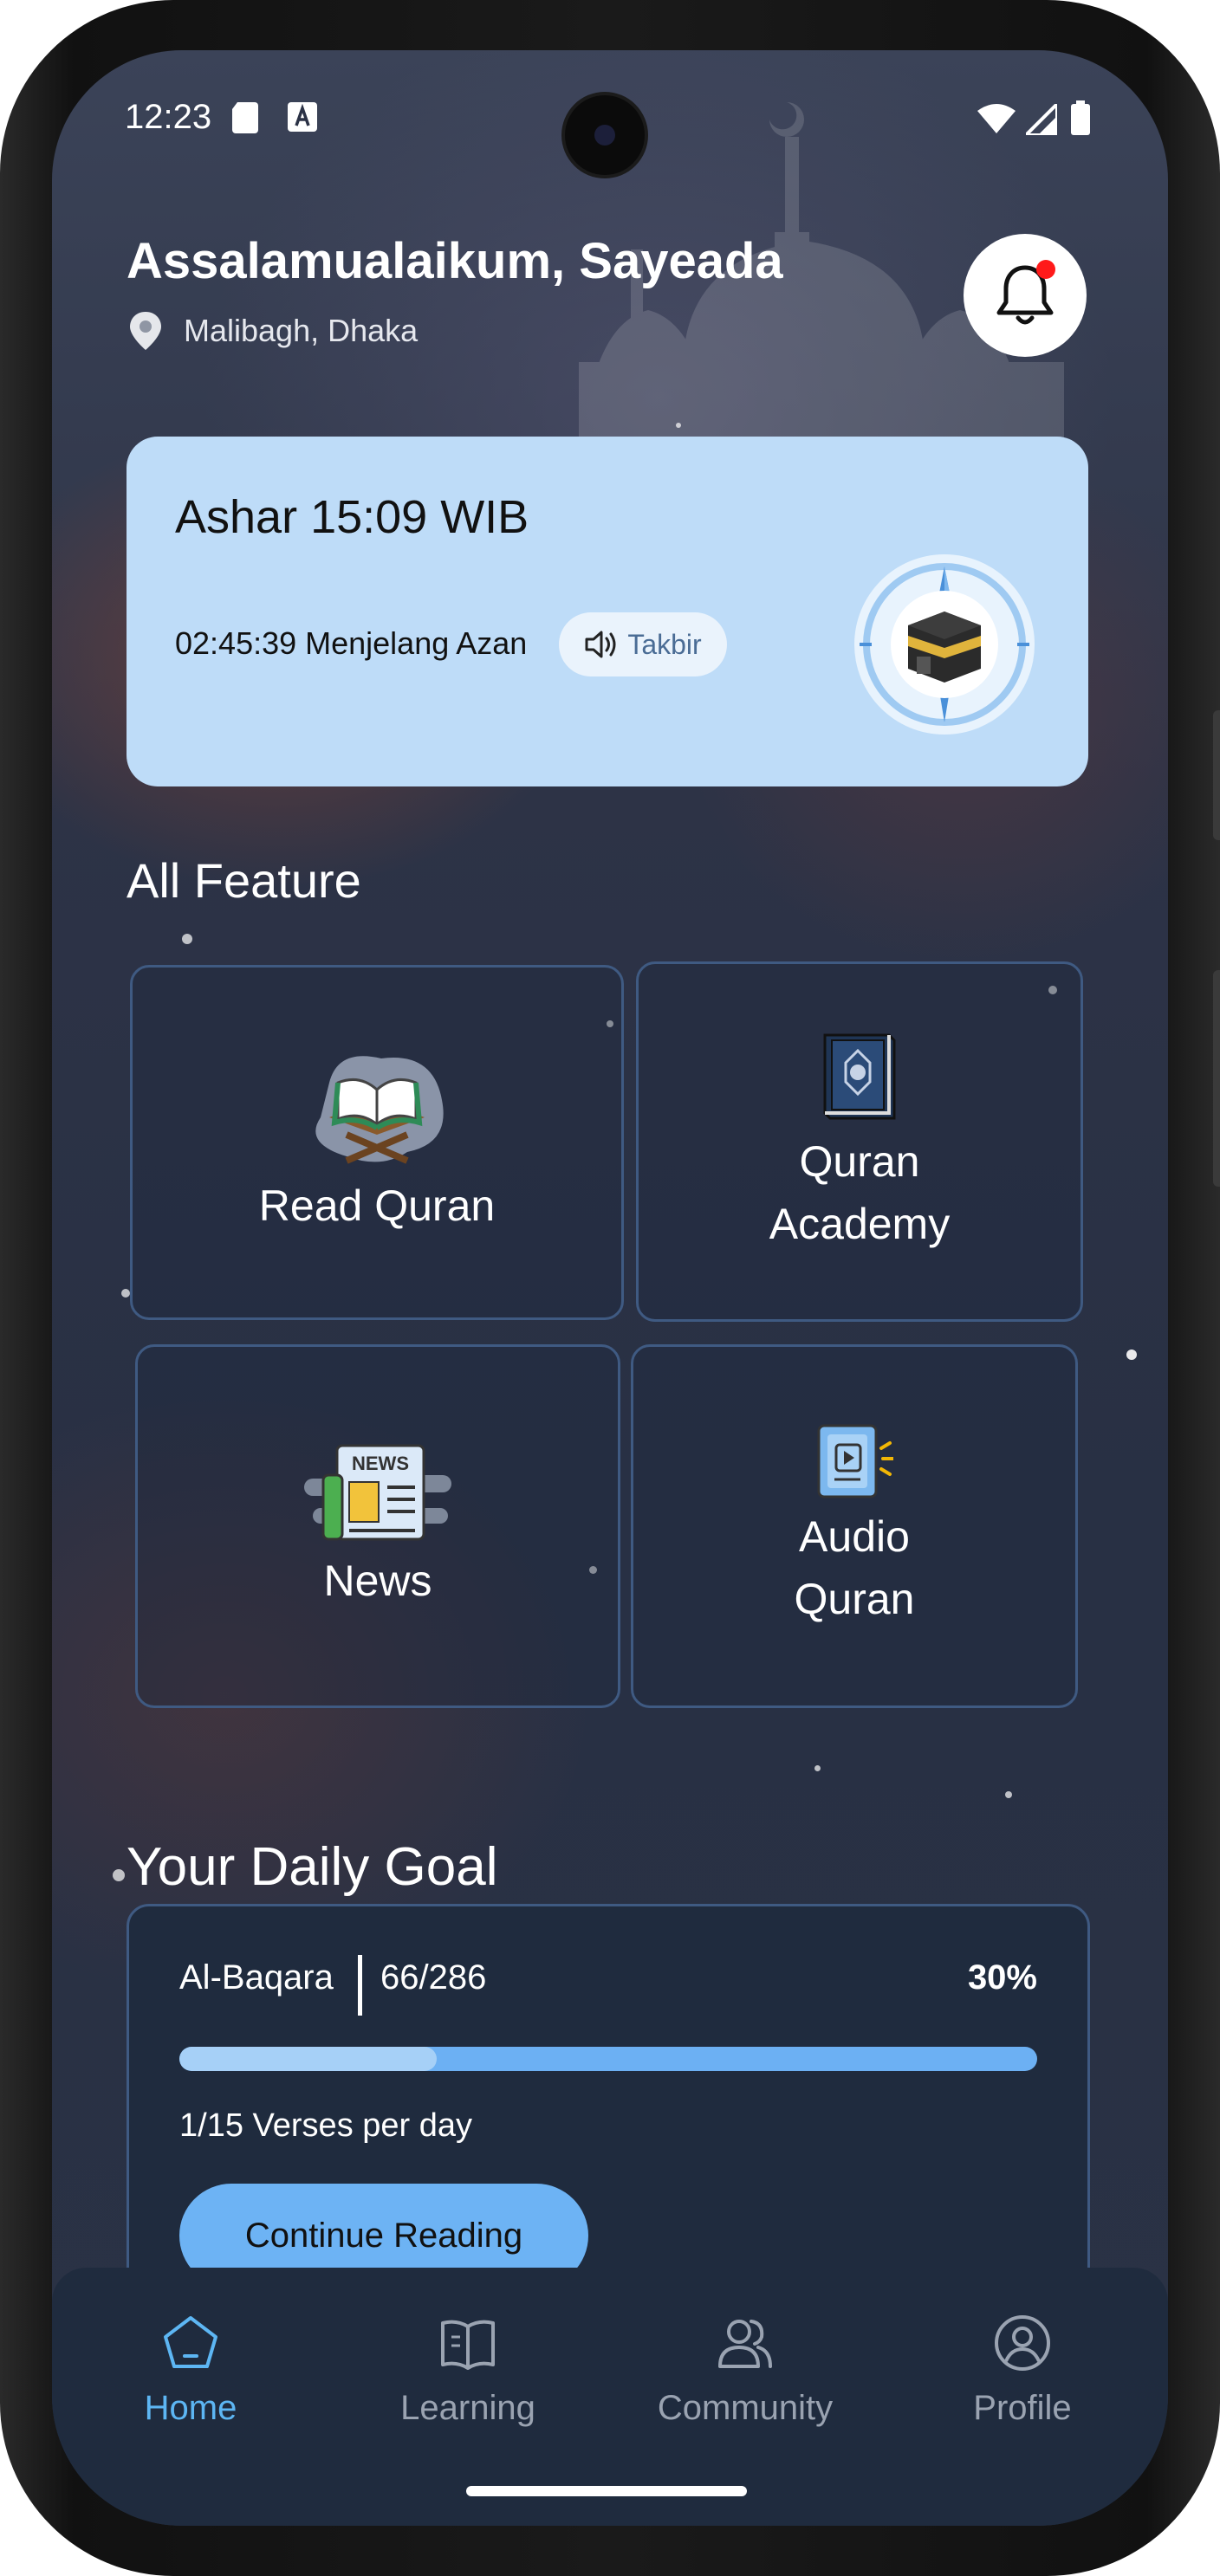 The width and height of the screenshot is (1220, 2576). I want to click on quran-stand-icon, so click(379, 1110).